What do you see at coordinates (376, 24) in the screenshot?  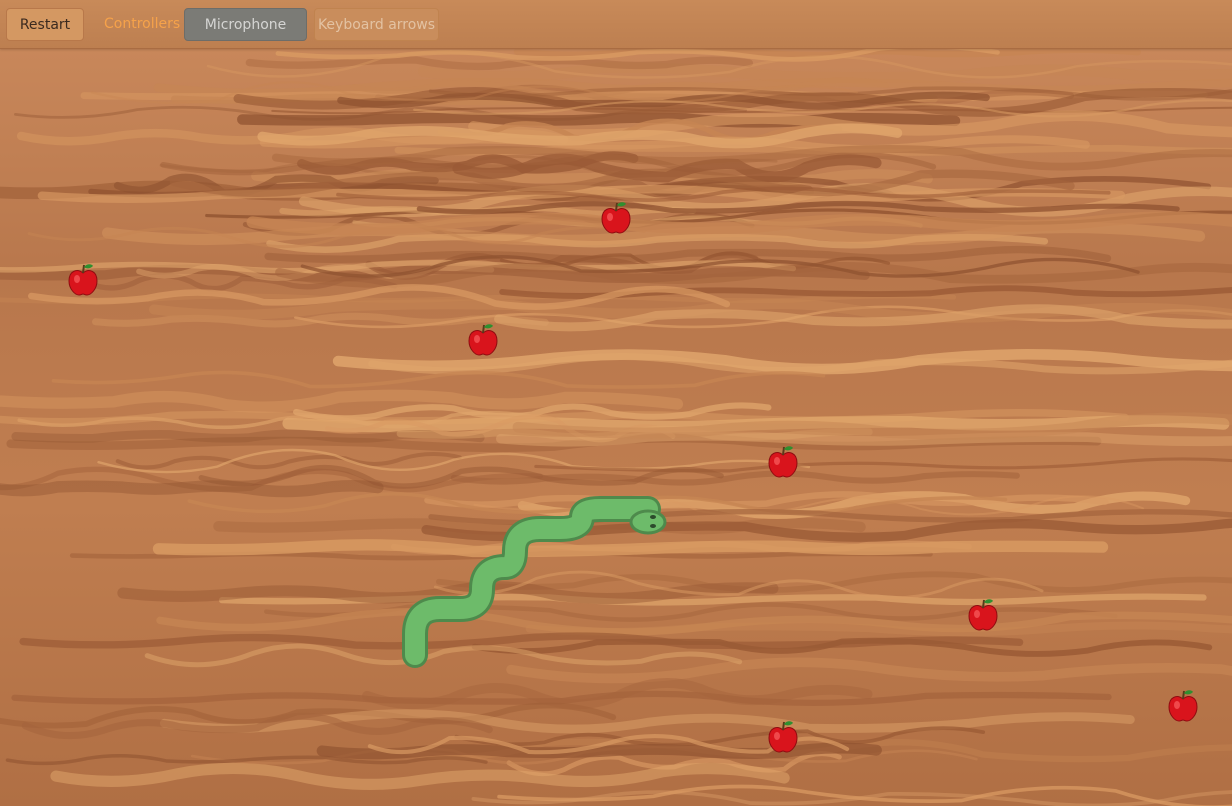 I see `keyboard-arrows-controller-button: Keyboard arrows` at bounding box center [376, 24].